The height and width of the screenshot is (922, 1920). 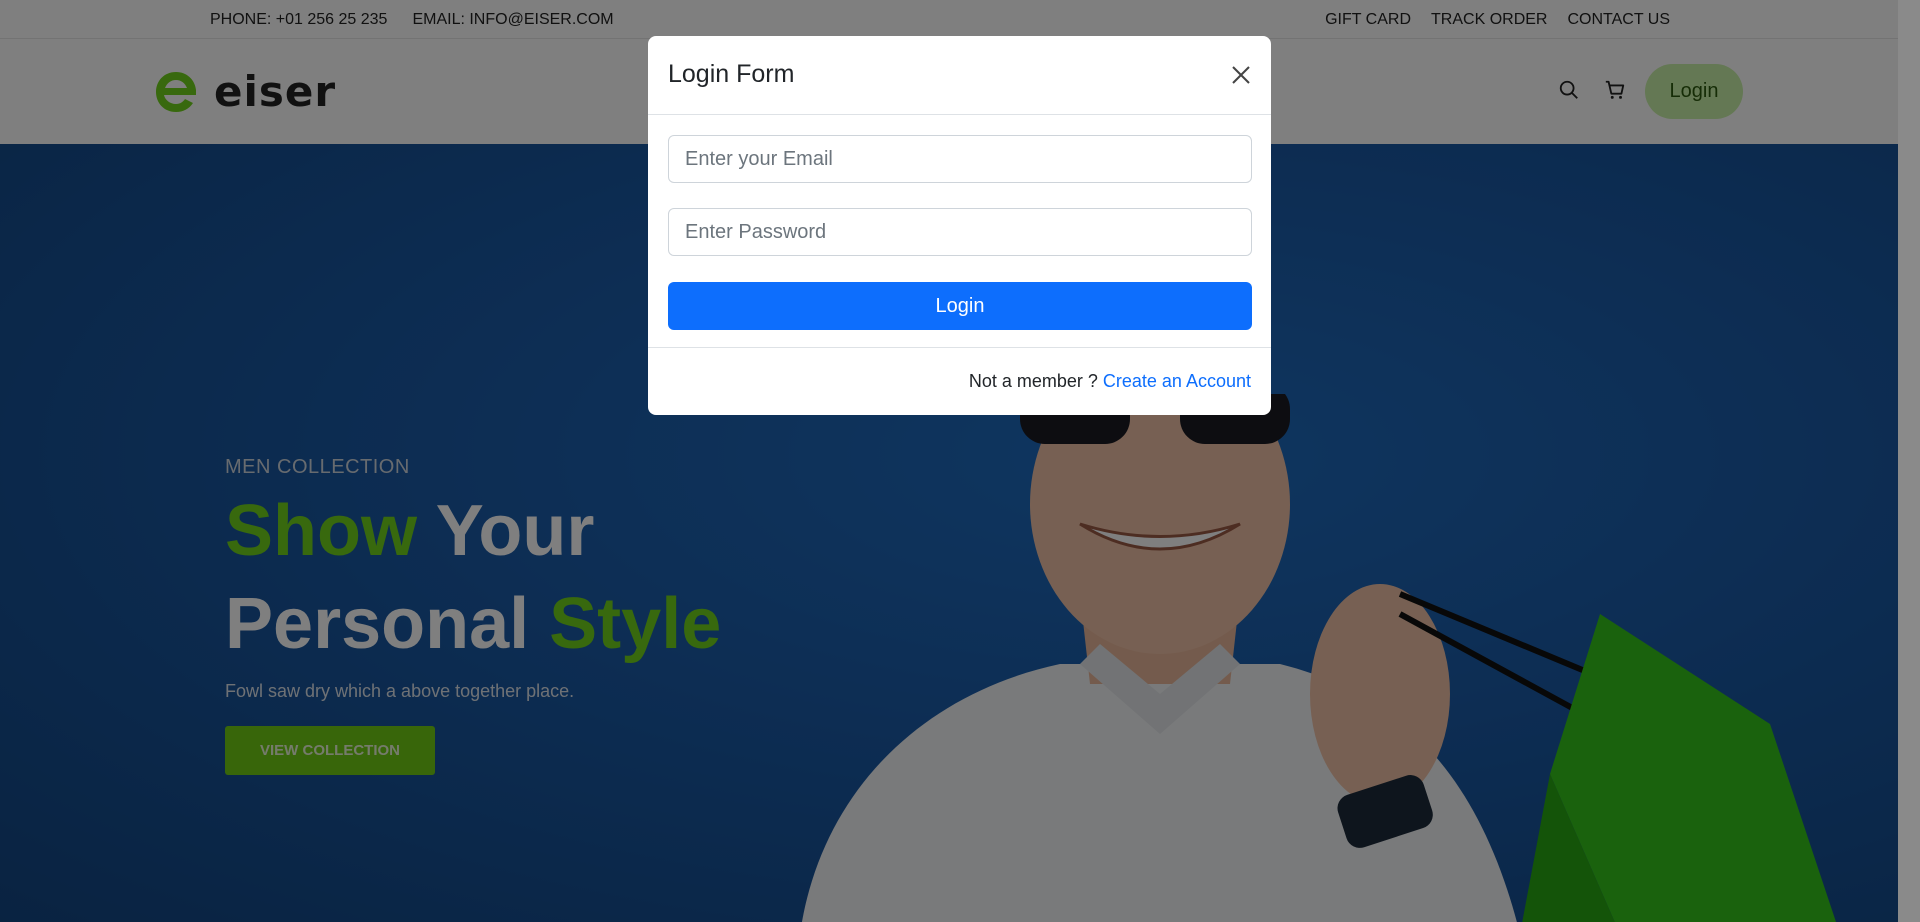 I want to click on modal-body: Login, so click(x=959, y=231).